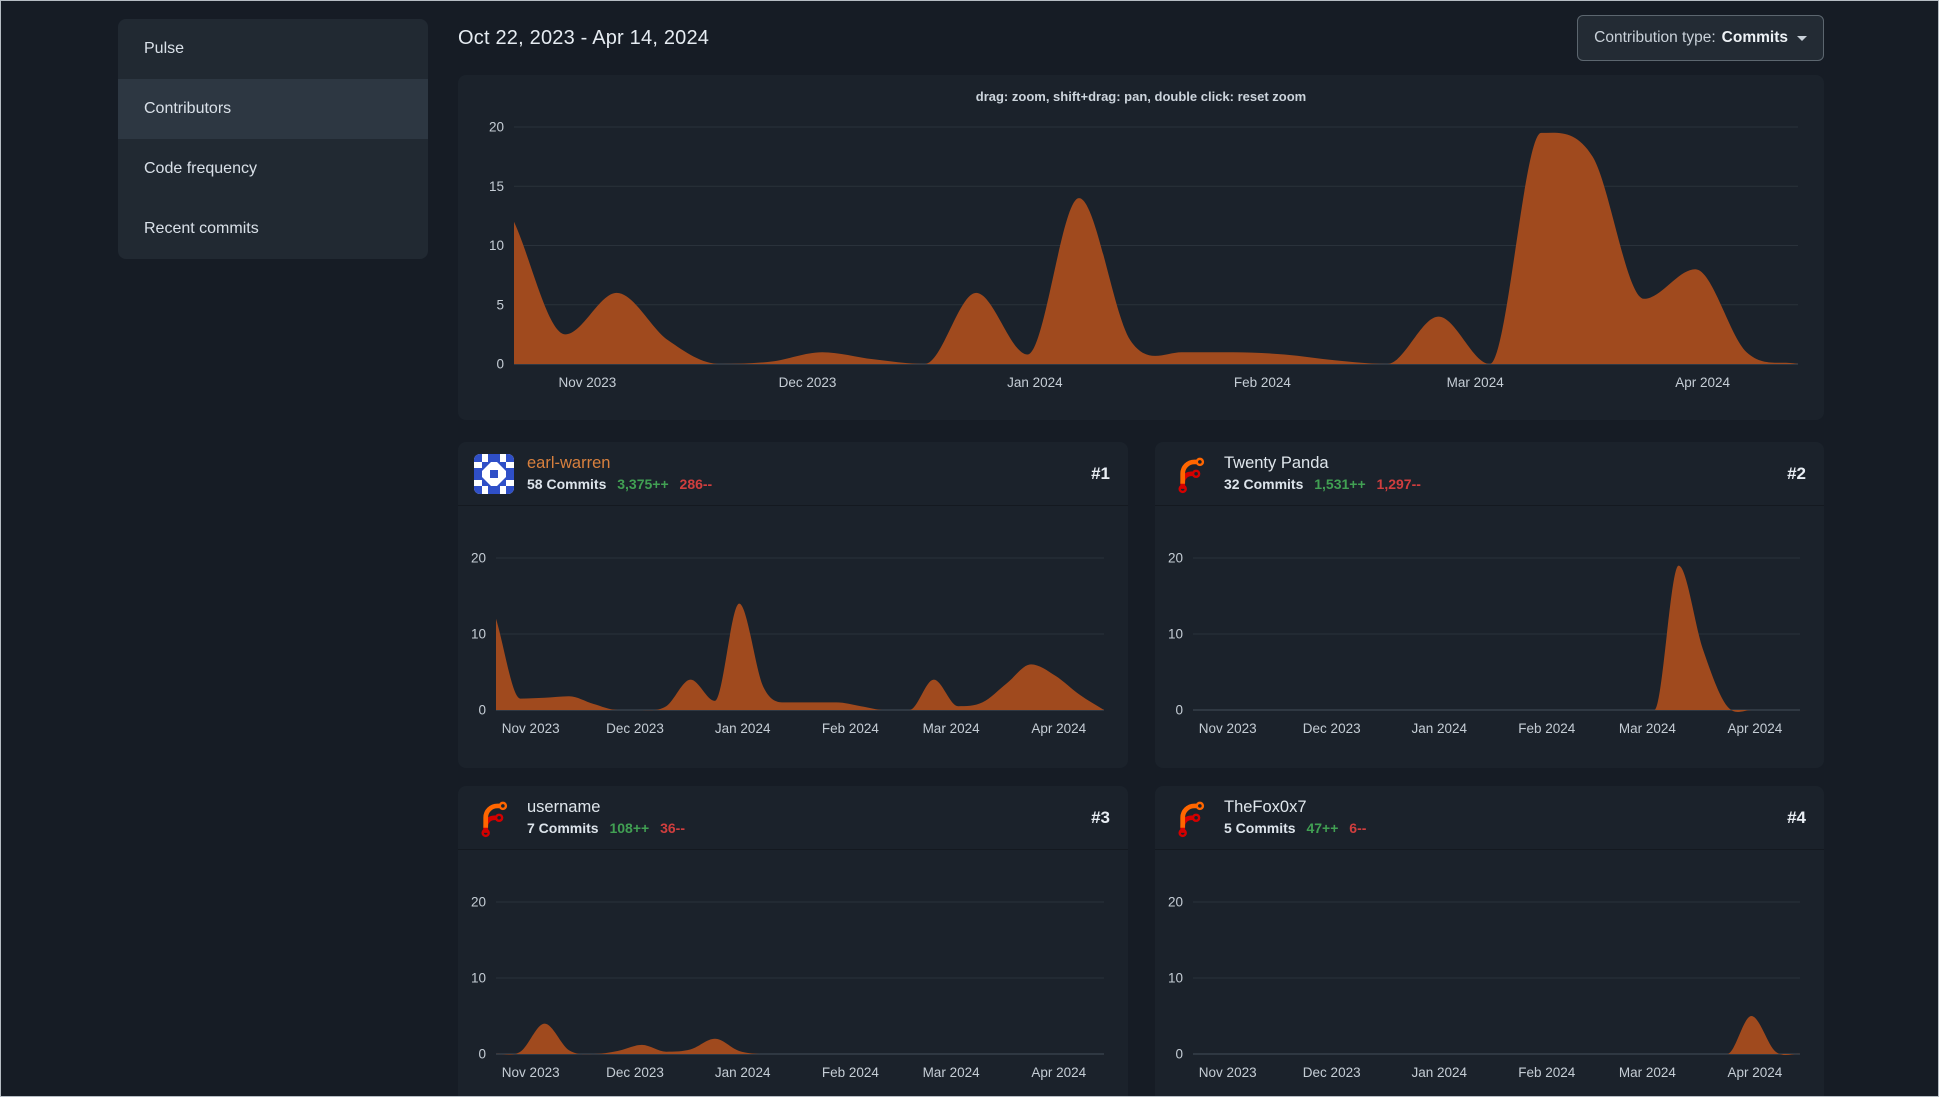  I want to click on contributor-info: TheFox0x7 5 Commits 47++ 6--, so click(1295, 817).